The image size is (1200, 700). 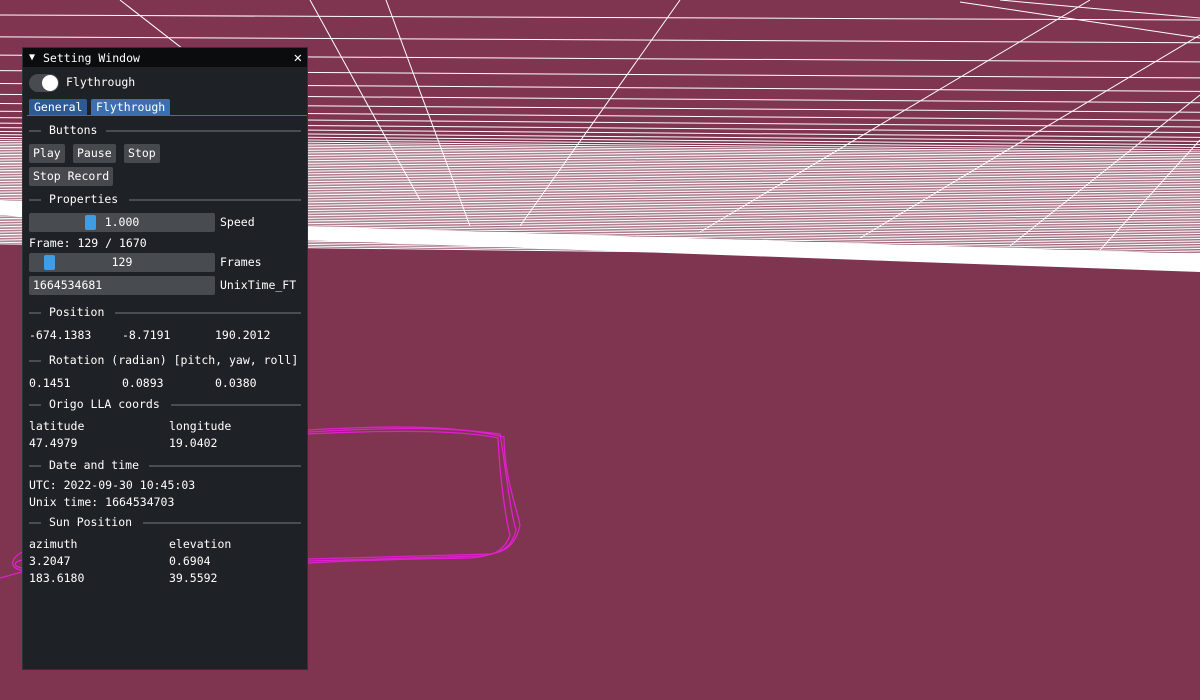 What do you see at coordinates (193, 578) in the screenshot?
I see `elevation-deg-value: 39.5592` at bounding box center [193, 578].